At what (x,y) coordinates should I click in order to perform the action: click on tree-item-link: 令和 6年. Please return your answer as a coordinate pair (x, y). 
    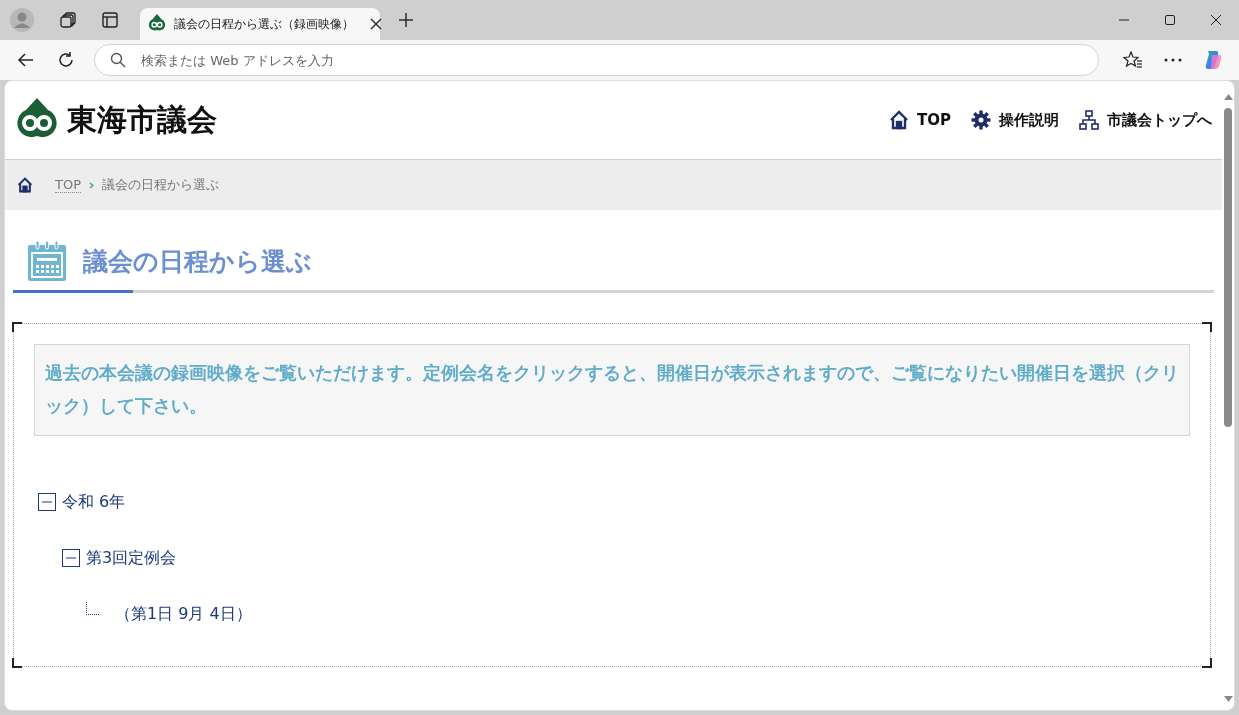
    Looking at the image, I should click on (94, 502).